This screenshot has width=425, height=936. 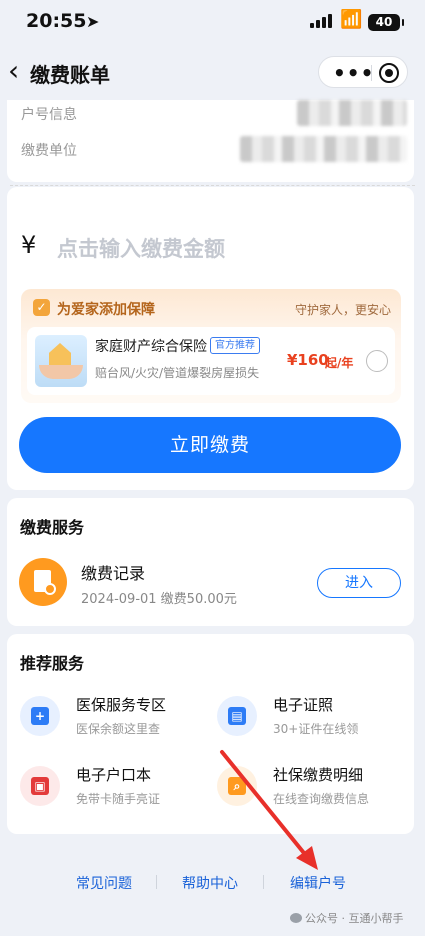 What do you see at coordinates (318, 883) in the screenshot?
I see `edit-household-link: 编辑户号` at bounding box center [318, 883].